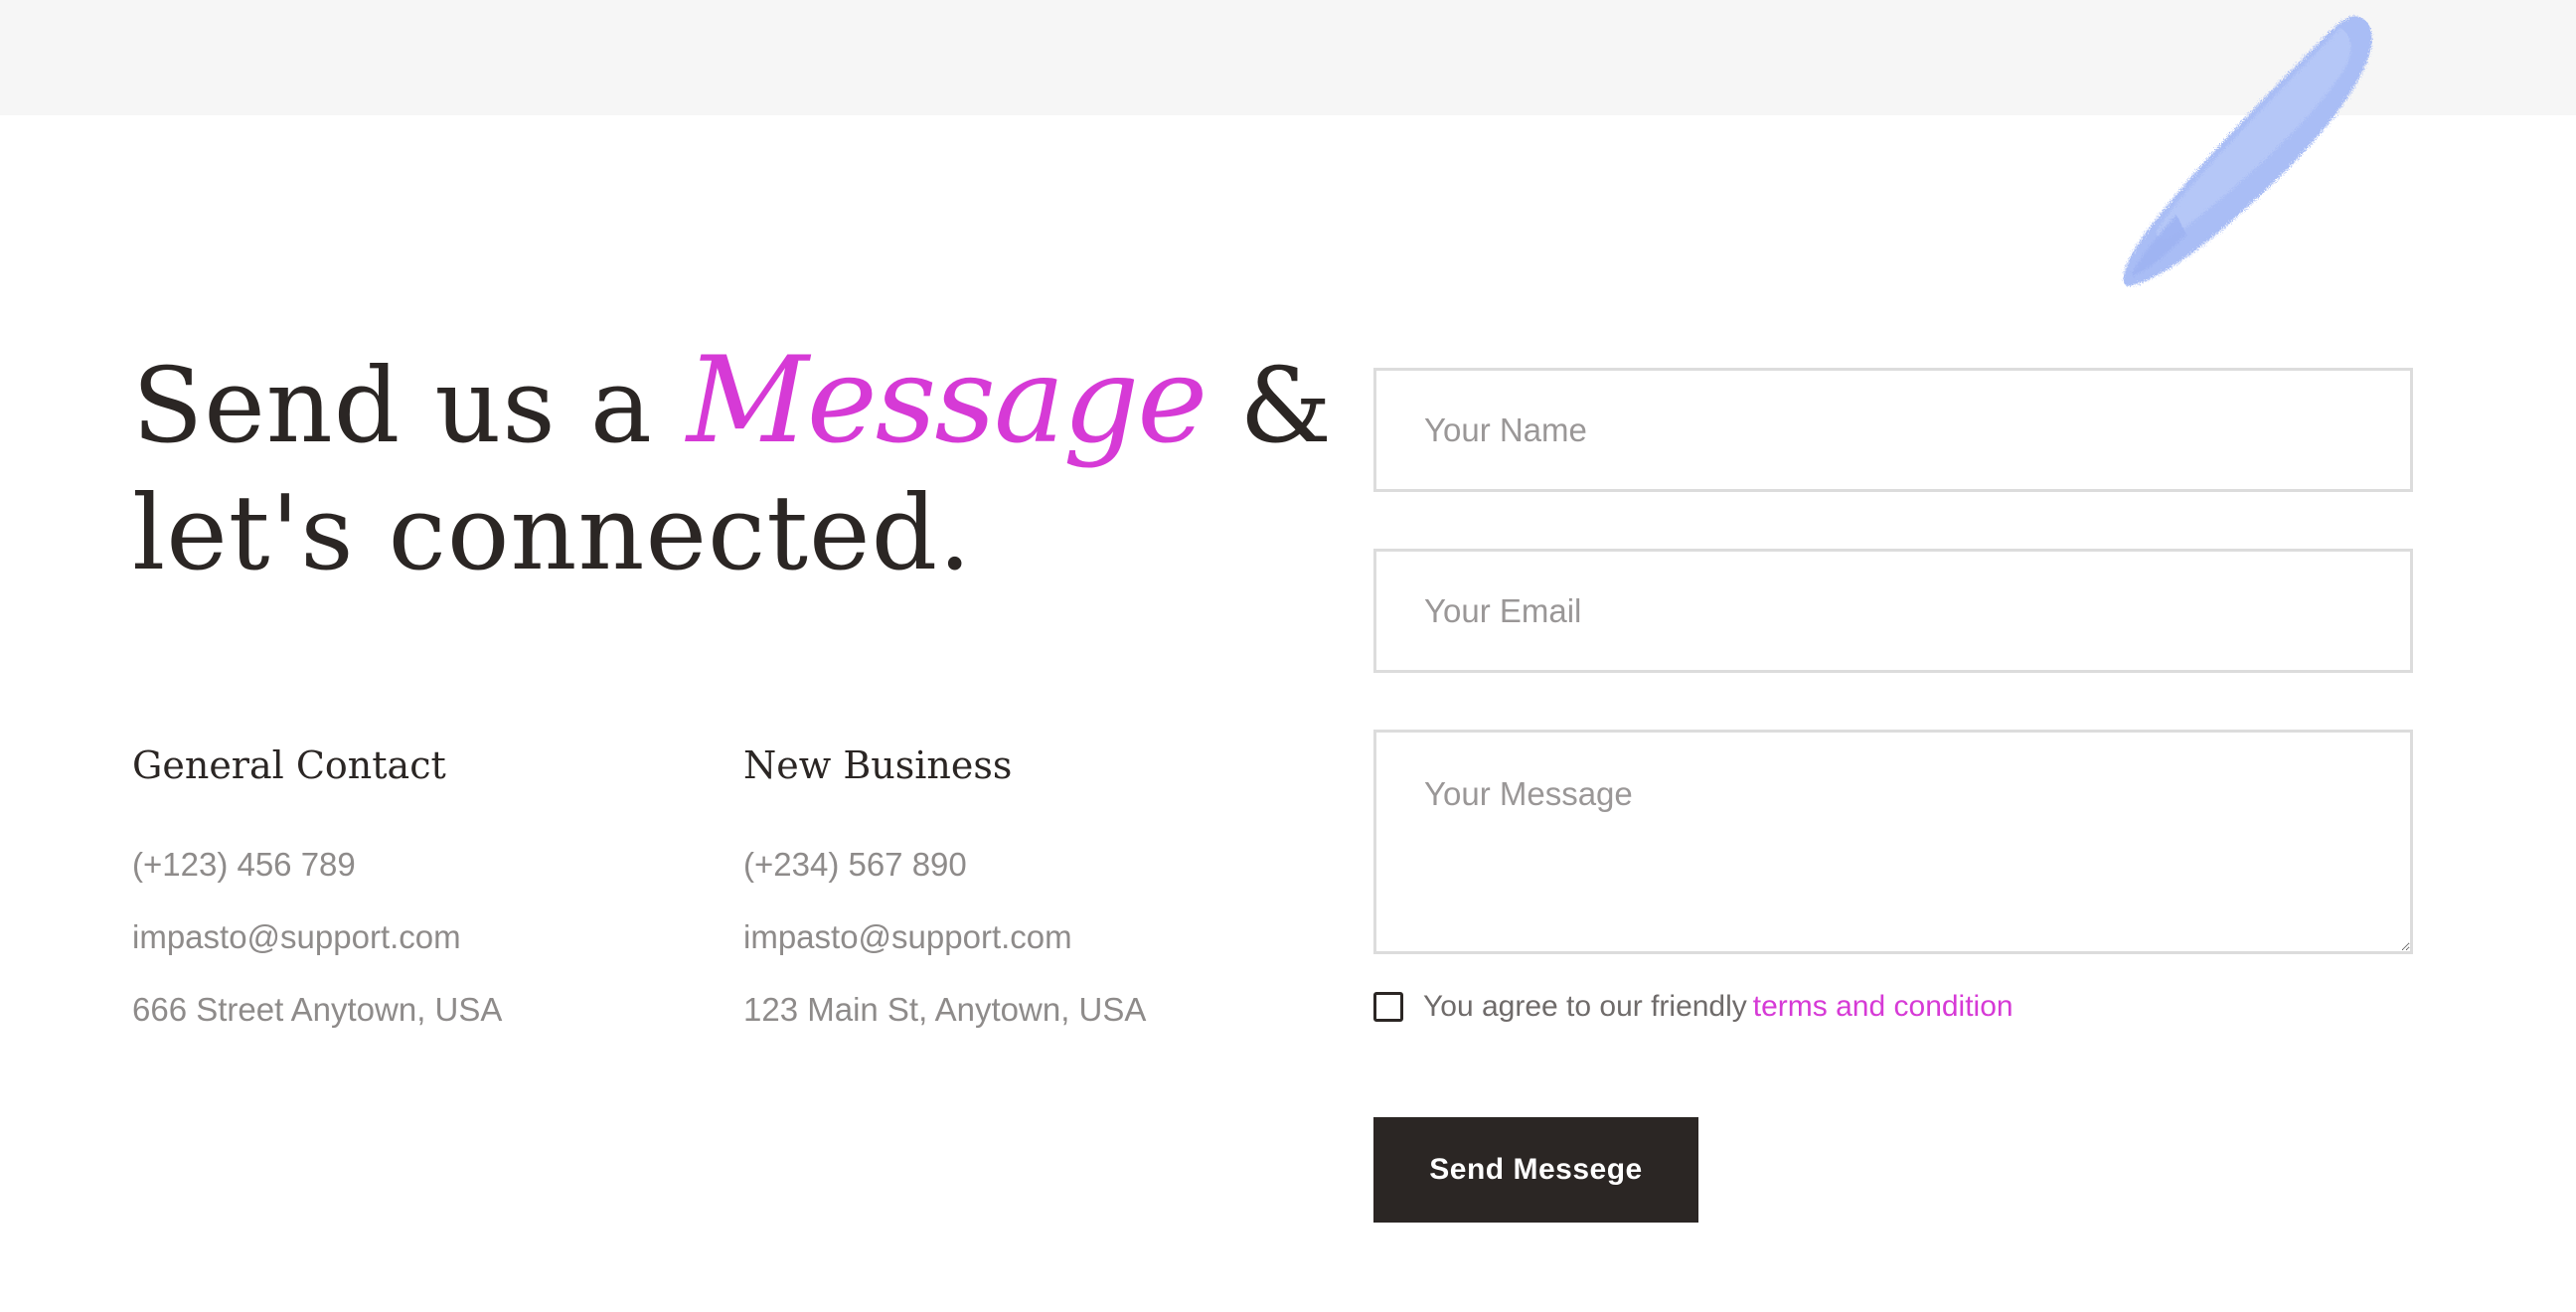  Describe the element at coordinates (1893, 611) in the screenshot. I see `email-input` at that location.